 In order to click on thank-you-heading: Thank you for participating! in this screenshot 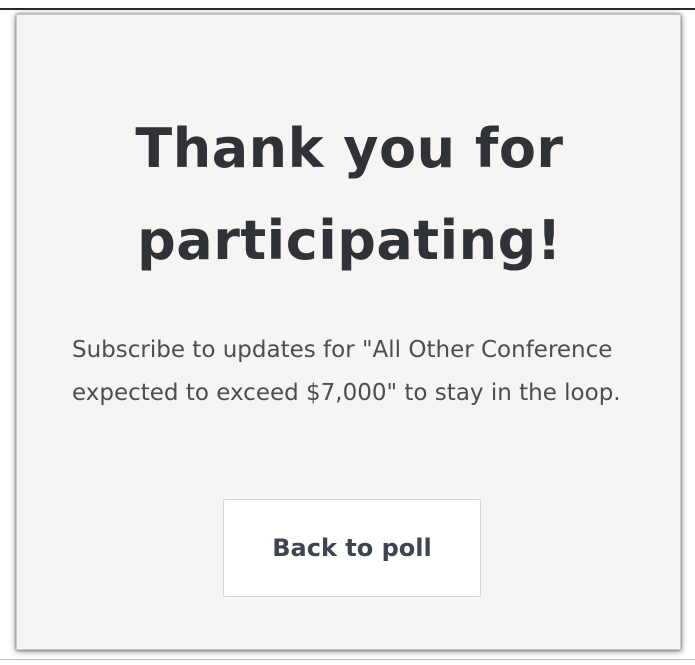, I will do `click(349, 194)`.